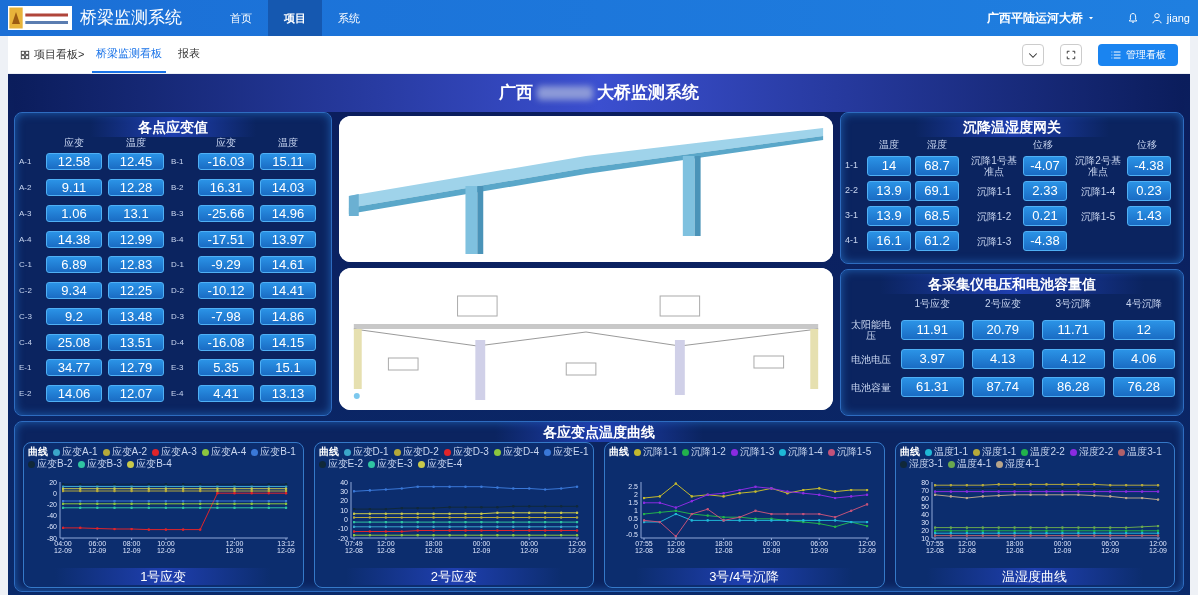  What do you see at coordinates (1149, 216) in the screenshot?
I see `value-cell: 1.43` at bounding box center [1149, 216].